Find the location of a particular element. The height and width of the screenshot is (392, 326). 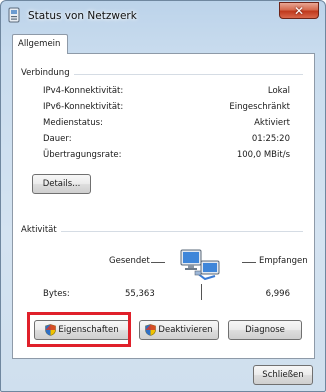

duration-value: 01:25:20 is located at coordinates (270, 139).